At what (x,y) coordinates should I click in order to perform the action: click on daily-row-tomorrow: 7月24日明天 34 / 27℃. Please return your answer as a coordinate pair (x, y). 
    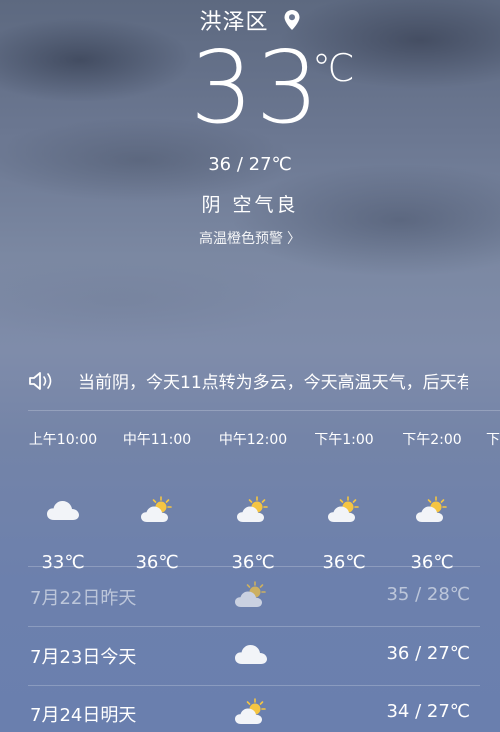
    Looking at the image, I should click on (250, 708).